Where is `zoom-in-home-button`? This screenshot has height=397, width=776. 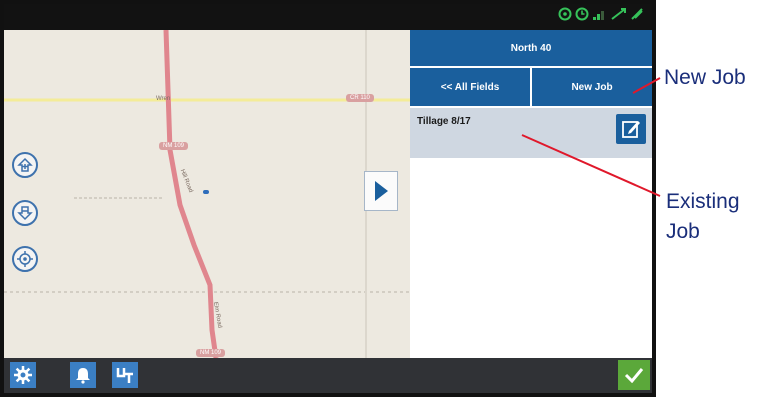 zoom-in-home-button is located at coordinates (25, 165).